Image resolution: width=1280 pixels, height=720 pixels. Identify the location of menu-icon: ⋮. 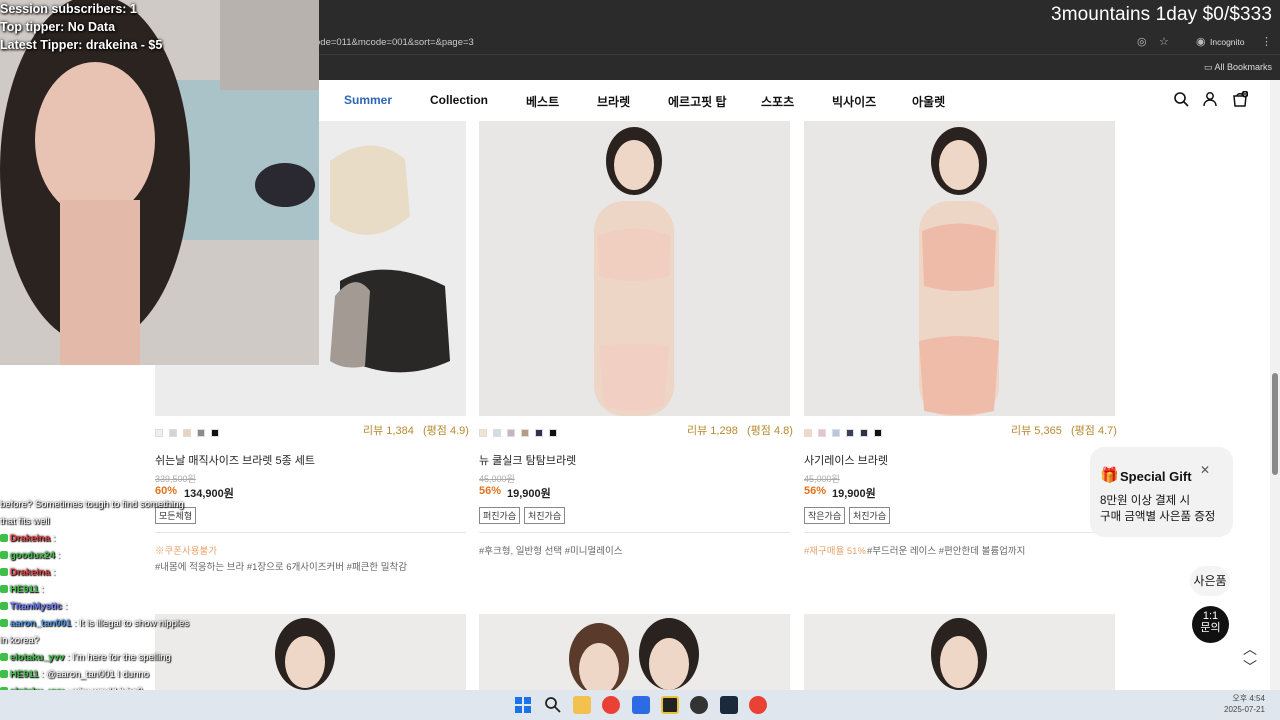
(1266, 41).